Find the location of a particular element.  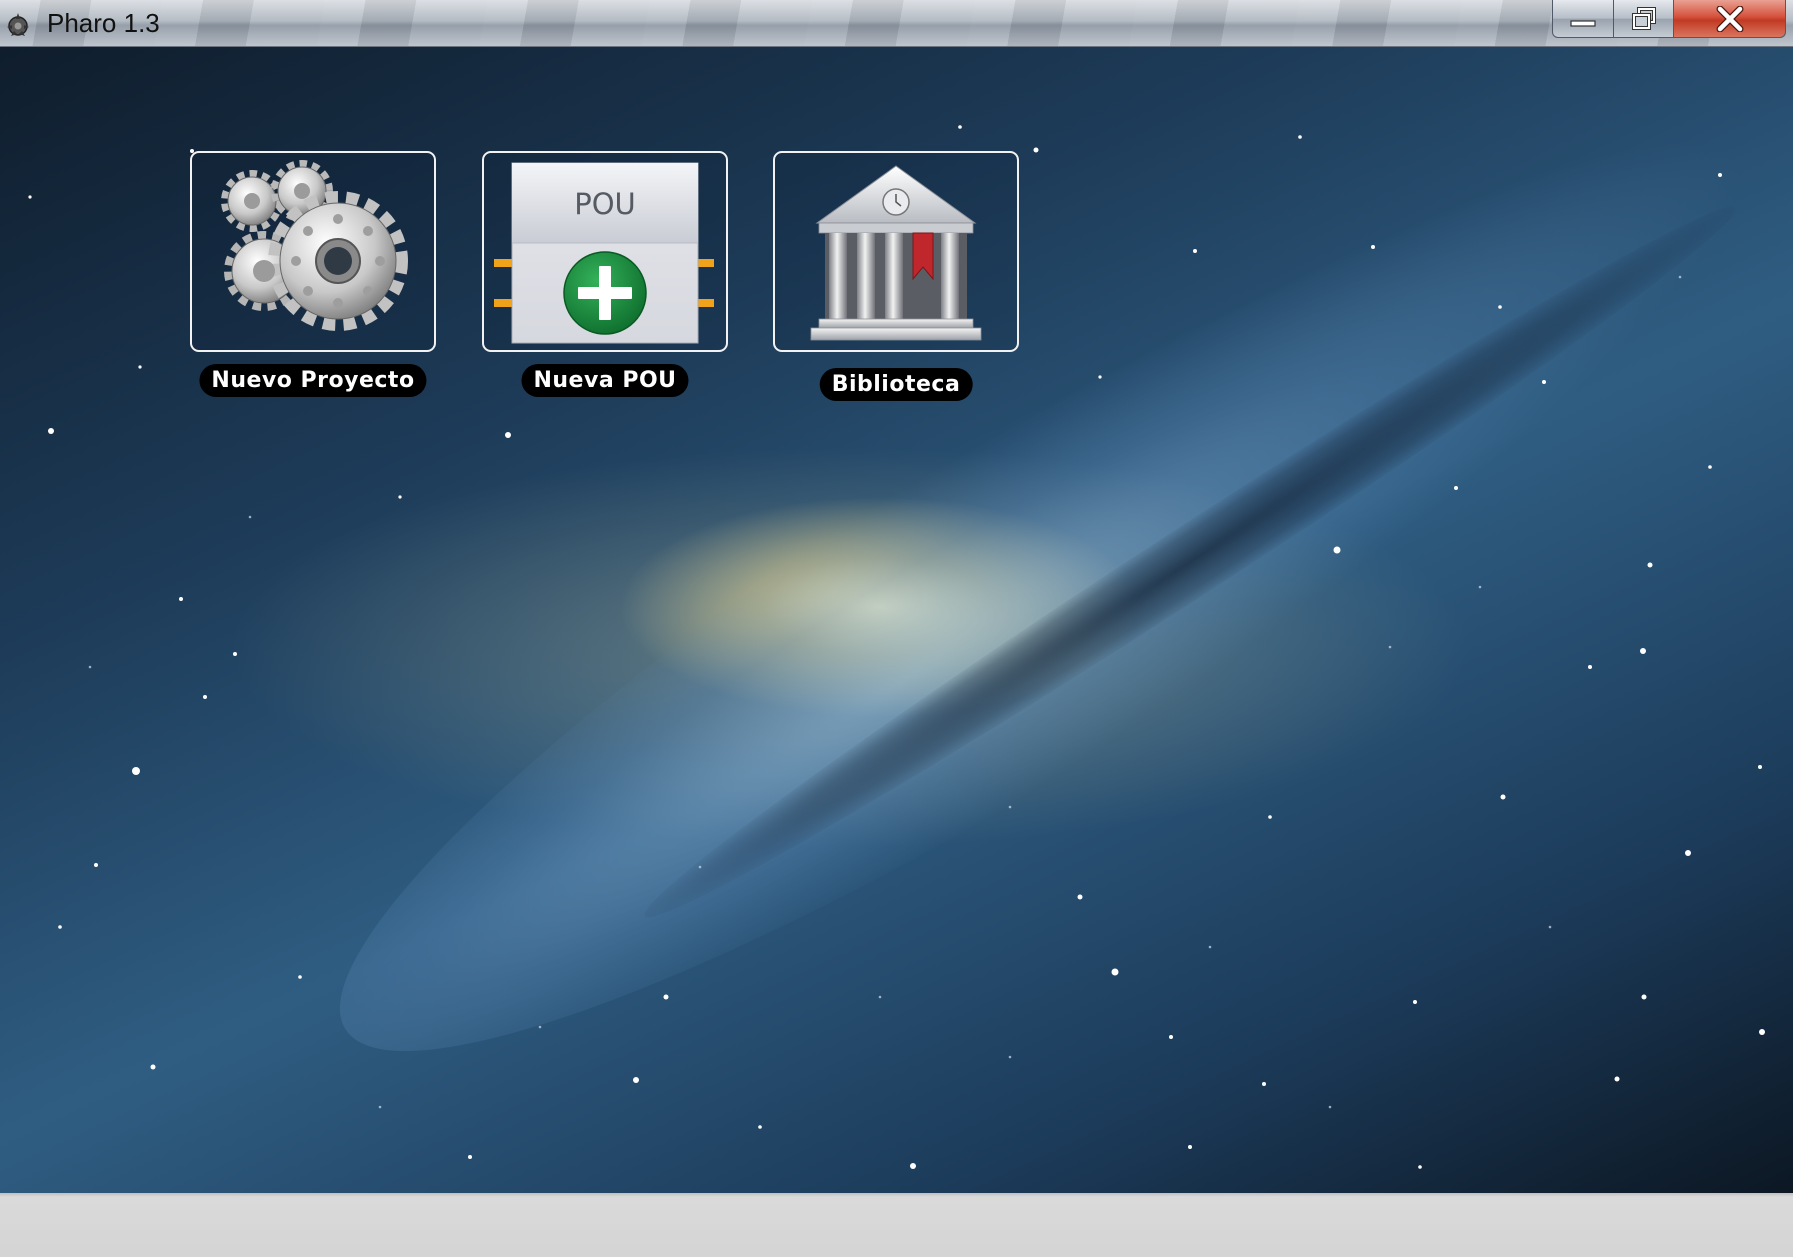

window-bottom-bar is located at coordinates (896, 1225).